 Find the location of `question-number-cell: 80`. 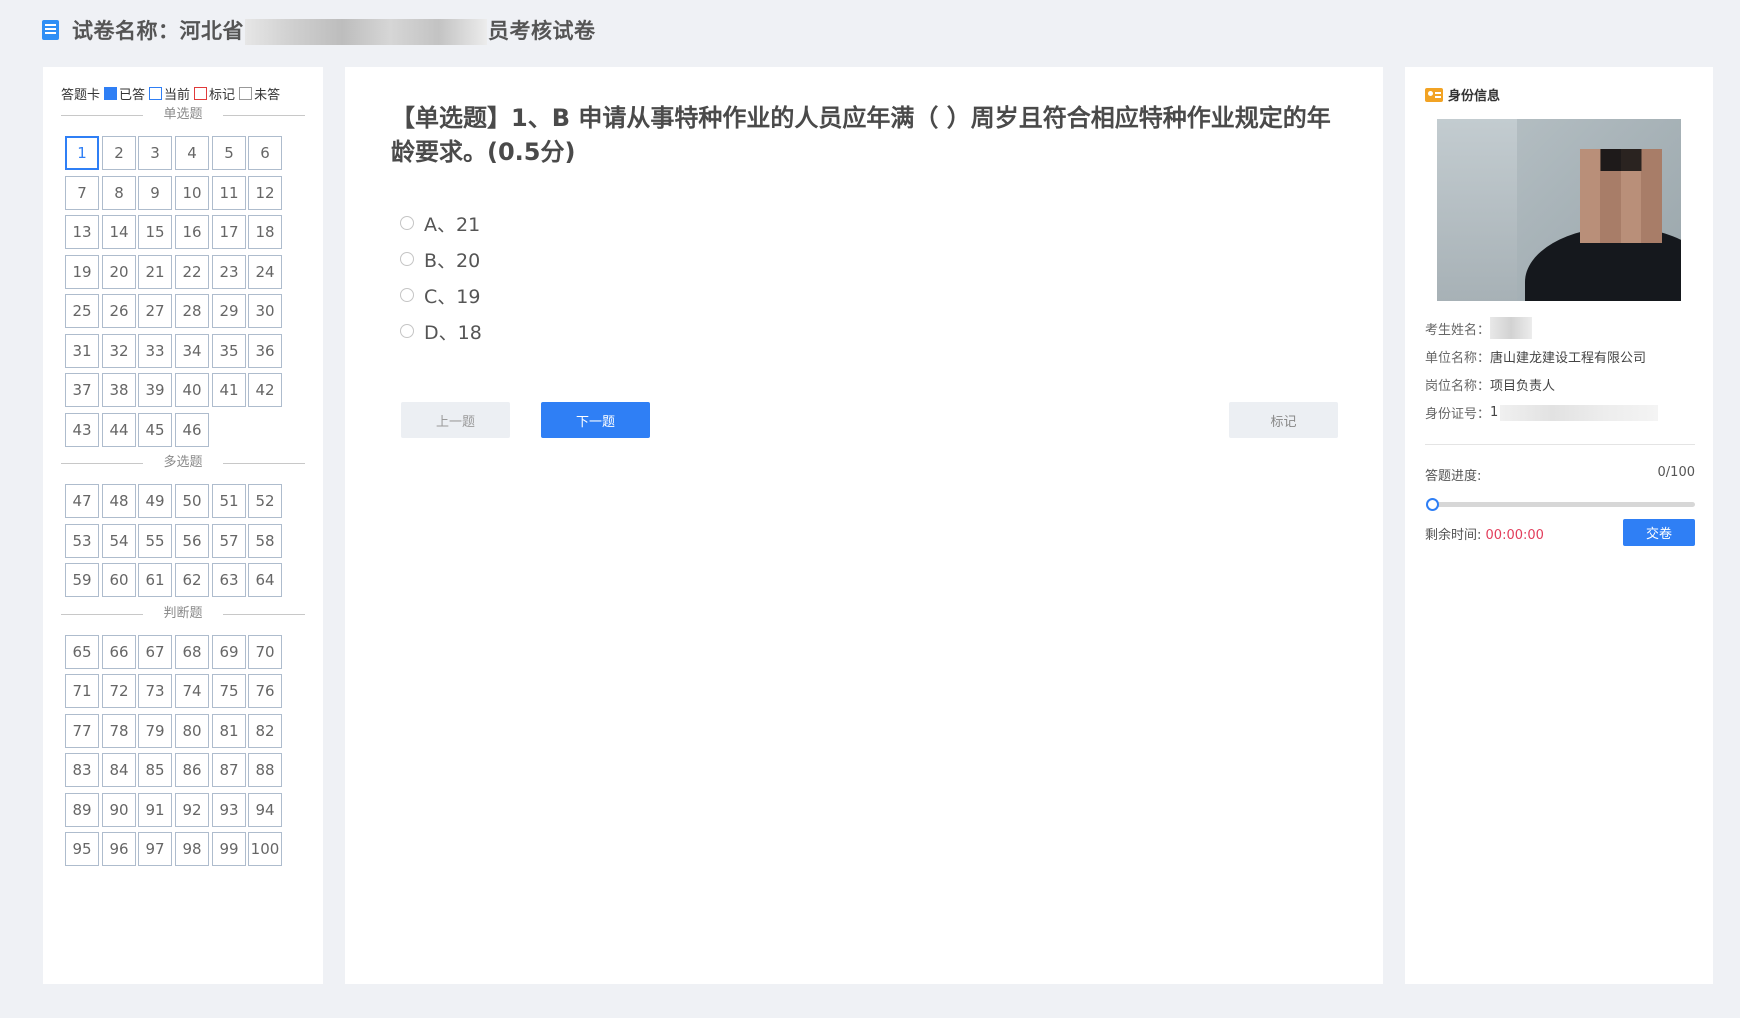

question-number-cell: 80 is located at coordinates (192, 730).